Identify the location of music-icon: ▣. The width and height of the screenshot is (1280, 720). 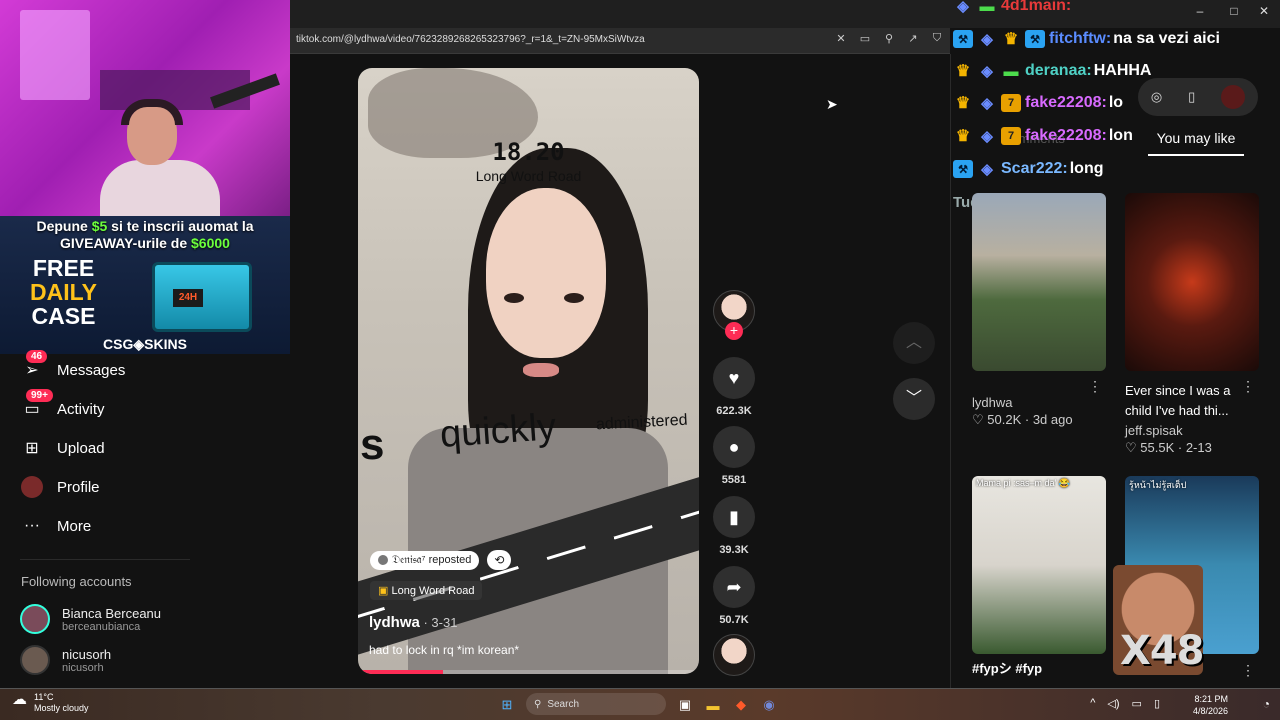
(383, 591).